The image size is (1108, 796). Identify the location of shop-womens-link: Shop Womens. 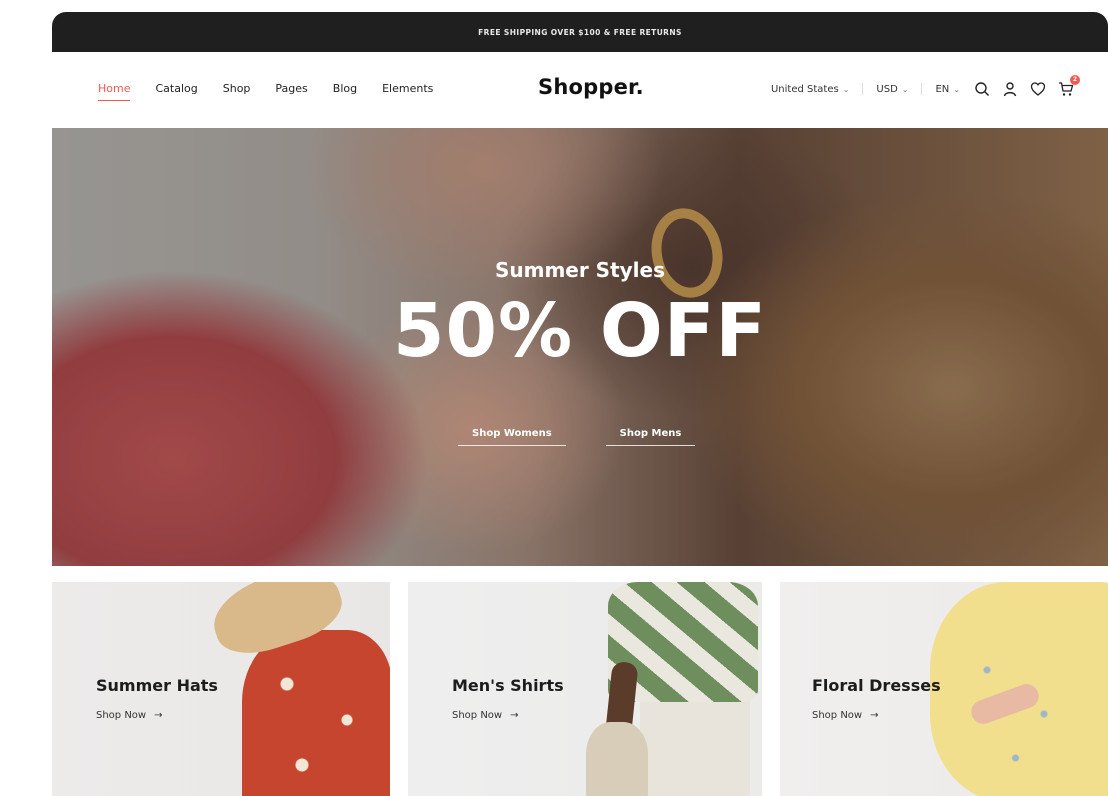
(512, 437).